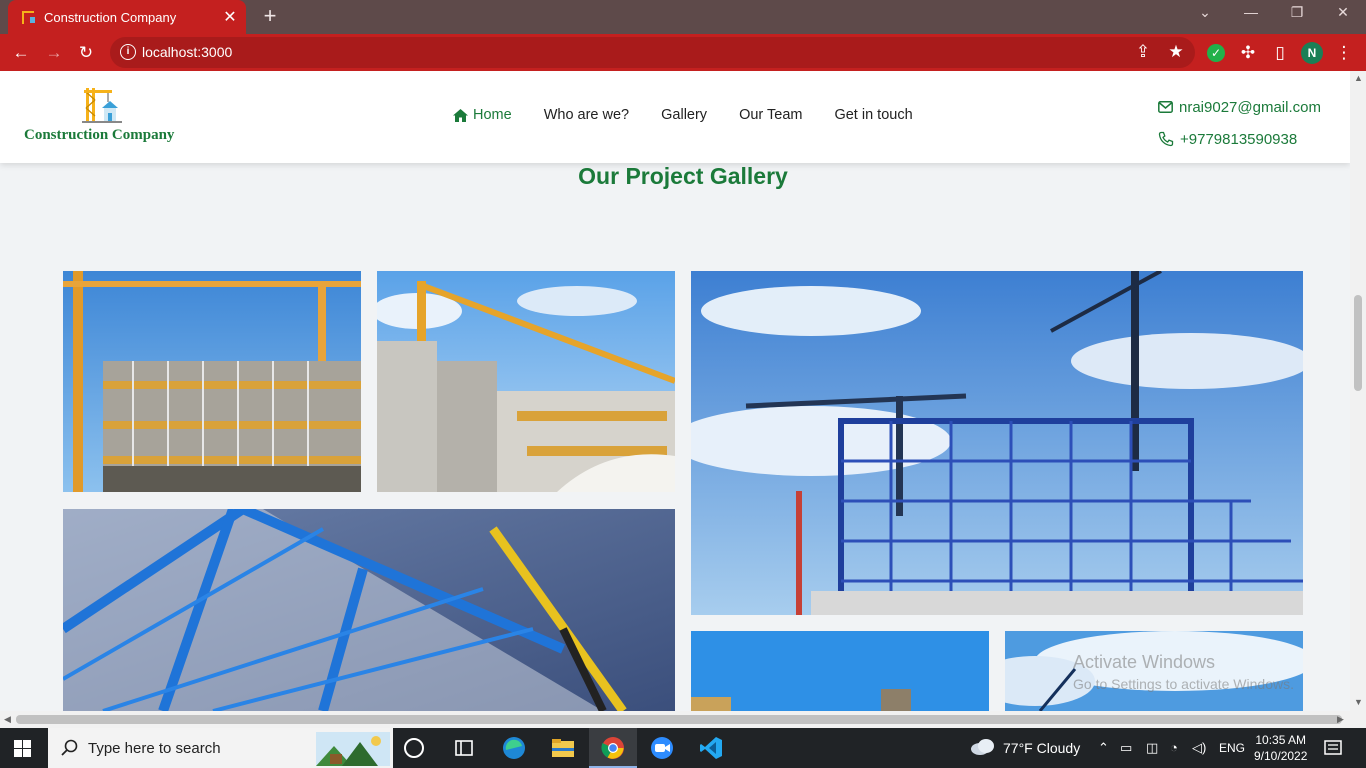 This screenshot has height=768, width=1366. I want to click on meet-now-icon: ◫, so click(1152, 748).